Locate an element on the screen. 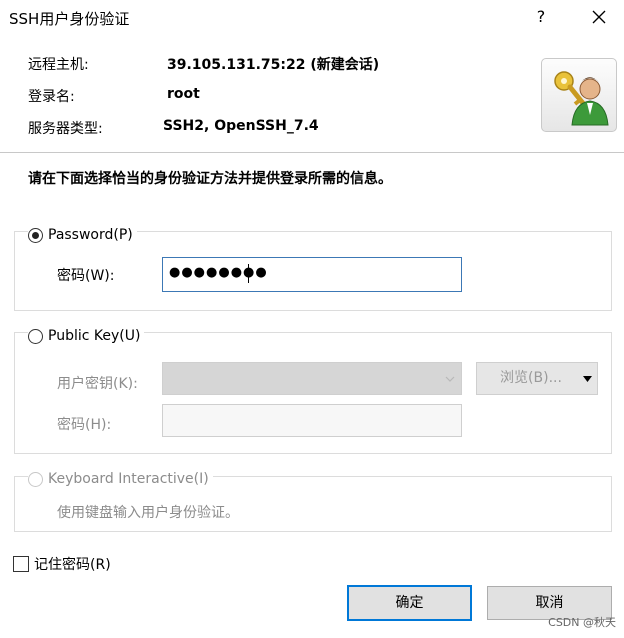 This screenshot has width=624, height=638. close-button is located at coordinates (599, 17).